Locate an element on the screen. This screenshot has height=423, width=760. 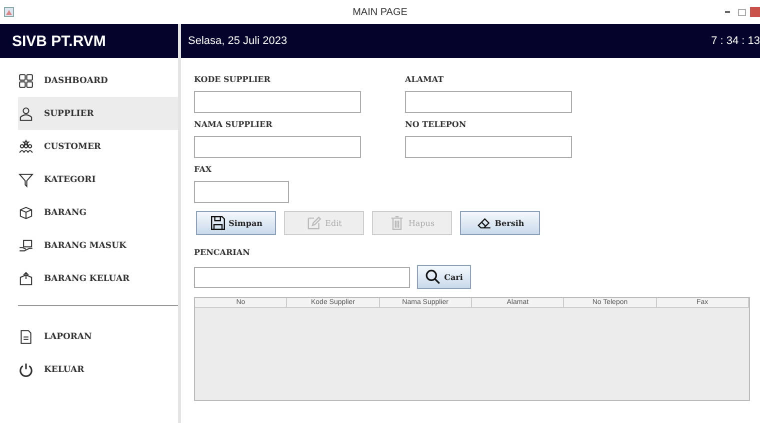
box-arrow-icon is located at coordinates (26, 278).